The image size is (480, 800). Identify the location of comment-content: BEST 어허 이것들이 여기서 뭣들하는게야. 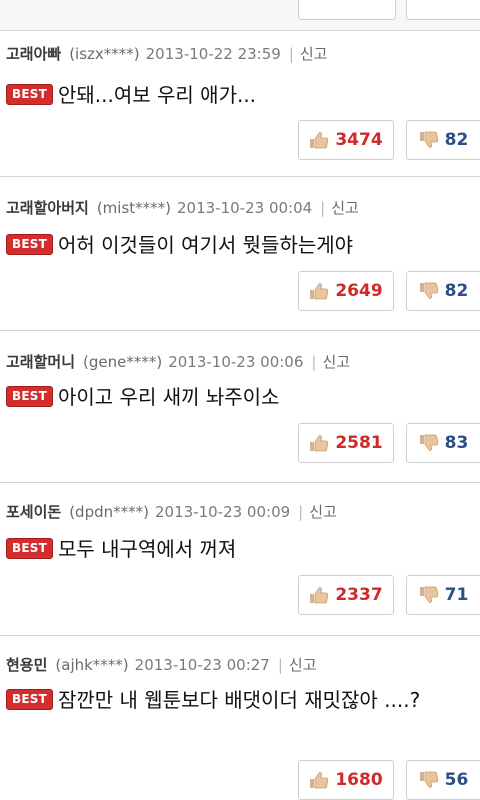
(240, 245).